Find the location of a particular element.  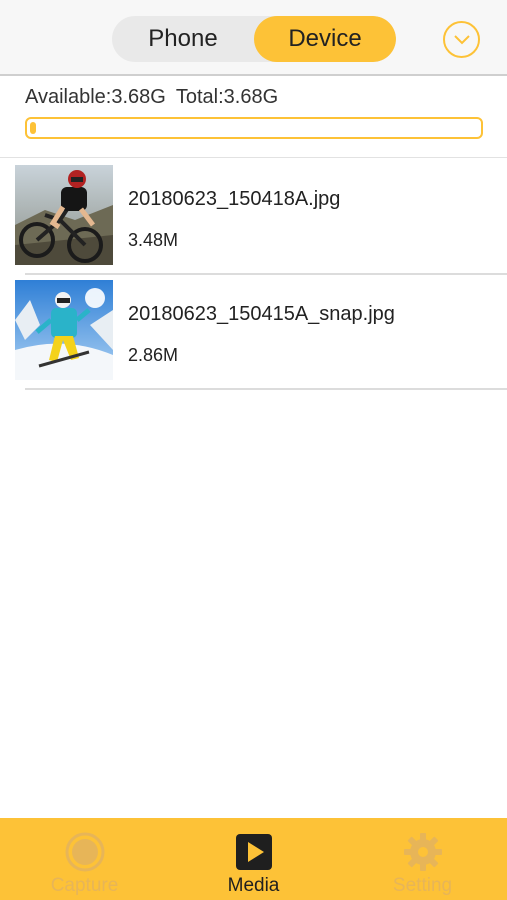

segment-phone: Phone is located at coordinates (183, 39).